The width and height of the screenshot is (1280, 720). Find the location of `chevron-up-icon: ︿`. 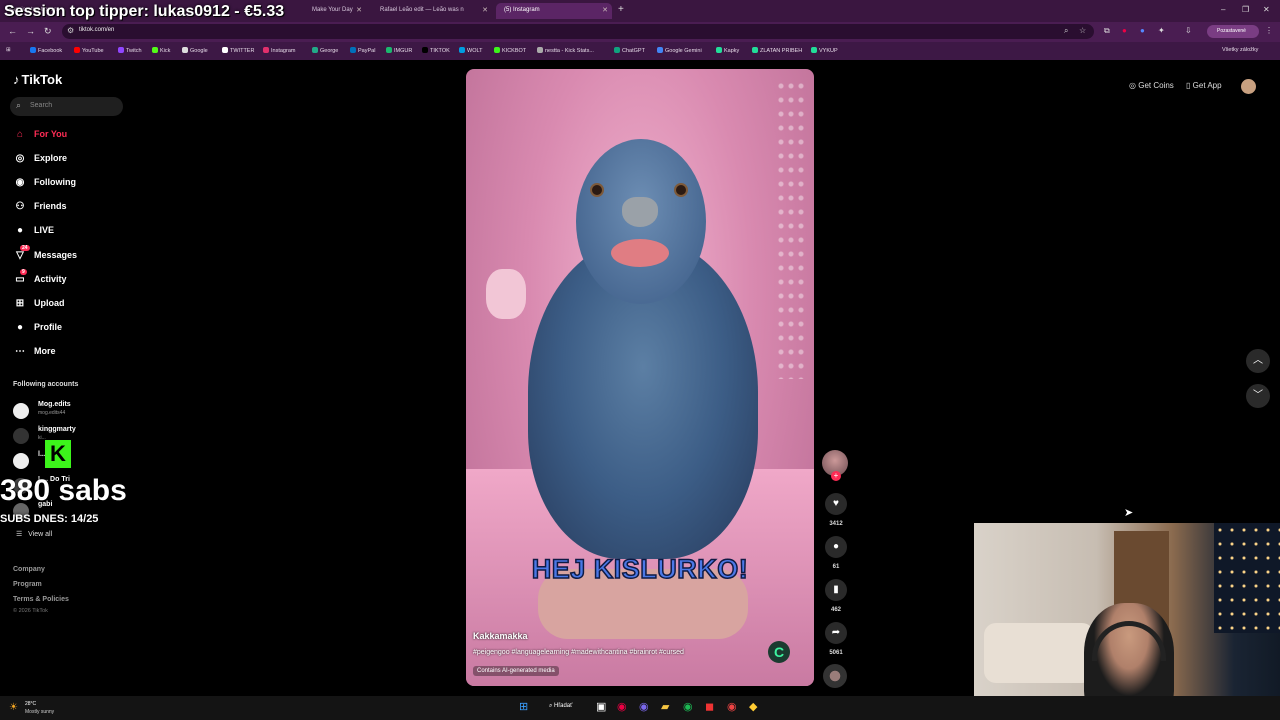

chevron-up-icon: ︿ is located at coordinates (1258, 360).